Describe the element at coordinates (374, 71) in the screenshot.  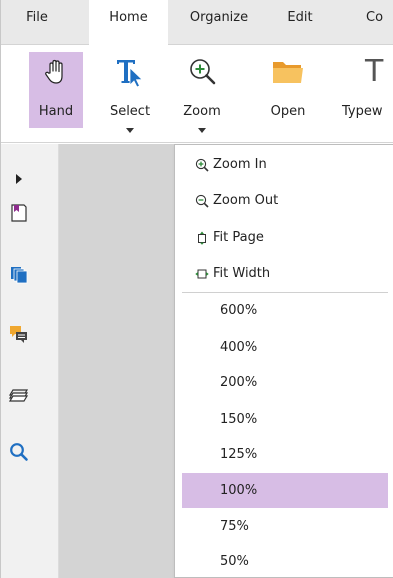
I see `typewriter-icon: T` at that location.